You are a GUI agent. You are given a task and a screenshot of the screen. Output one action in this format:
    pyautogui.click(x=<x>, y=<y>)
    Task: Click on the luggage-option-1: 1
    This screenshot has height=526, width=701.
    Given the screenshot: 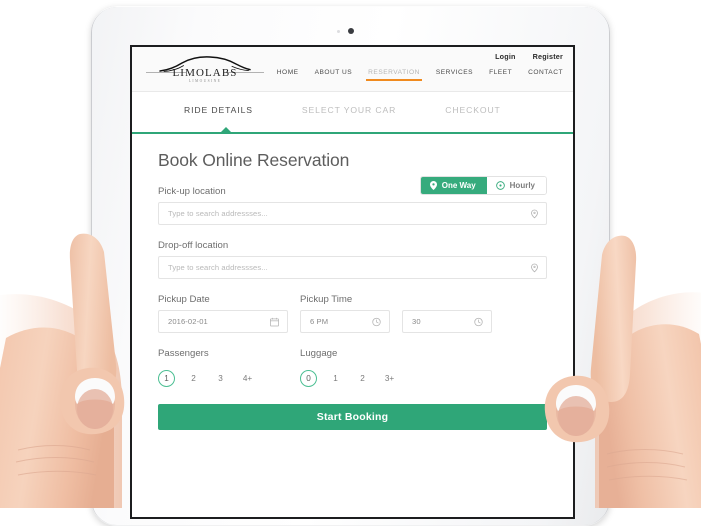 What is the action you would take?
    pyautogui.click(x=335, y=378)
    